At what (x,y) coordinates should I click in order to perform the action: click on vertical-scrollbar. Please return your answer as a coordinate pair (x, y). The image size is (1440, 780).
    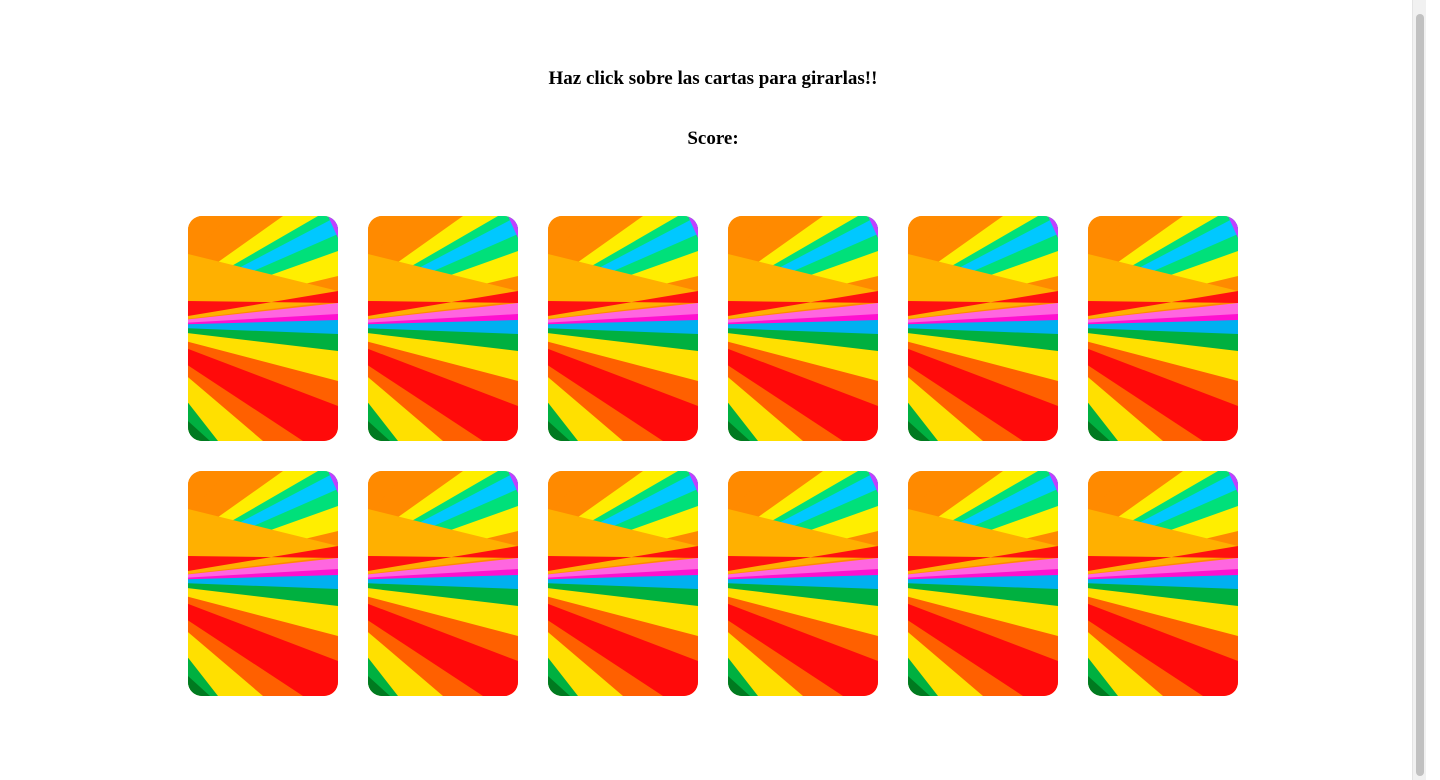
    Looking at the image, I should click on (1419, 390).